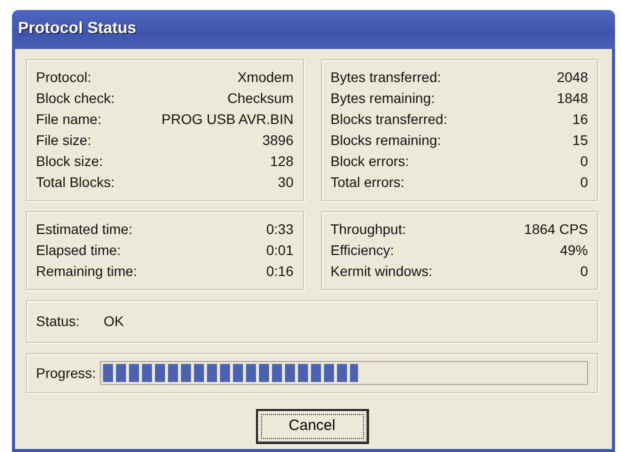 This screenshot has height=452, width=621. I want to click on field-value: 2048, so click(572, 77).